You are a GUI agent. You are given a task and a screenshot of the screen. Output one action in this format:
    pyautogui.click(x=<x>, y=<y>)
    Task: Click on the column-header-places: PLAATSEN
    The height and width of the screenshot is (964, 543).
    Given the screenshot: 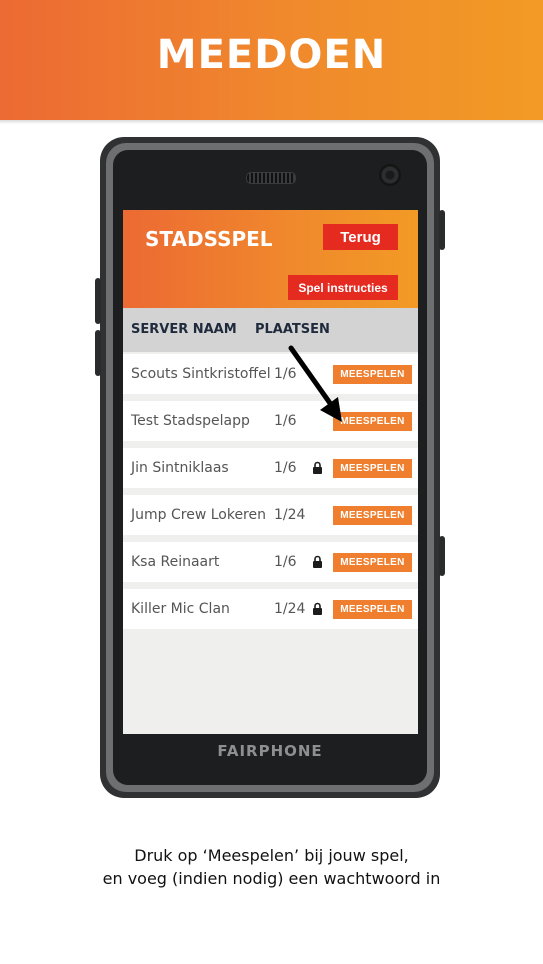 What is the action you would take?
    pyautogui.click(x=292, y=329)
    